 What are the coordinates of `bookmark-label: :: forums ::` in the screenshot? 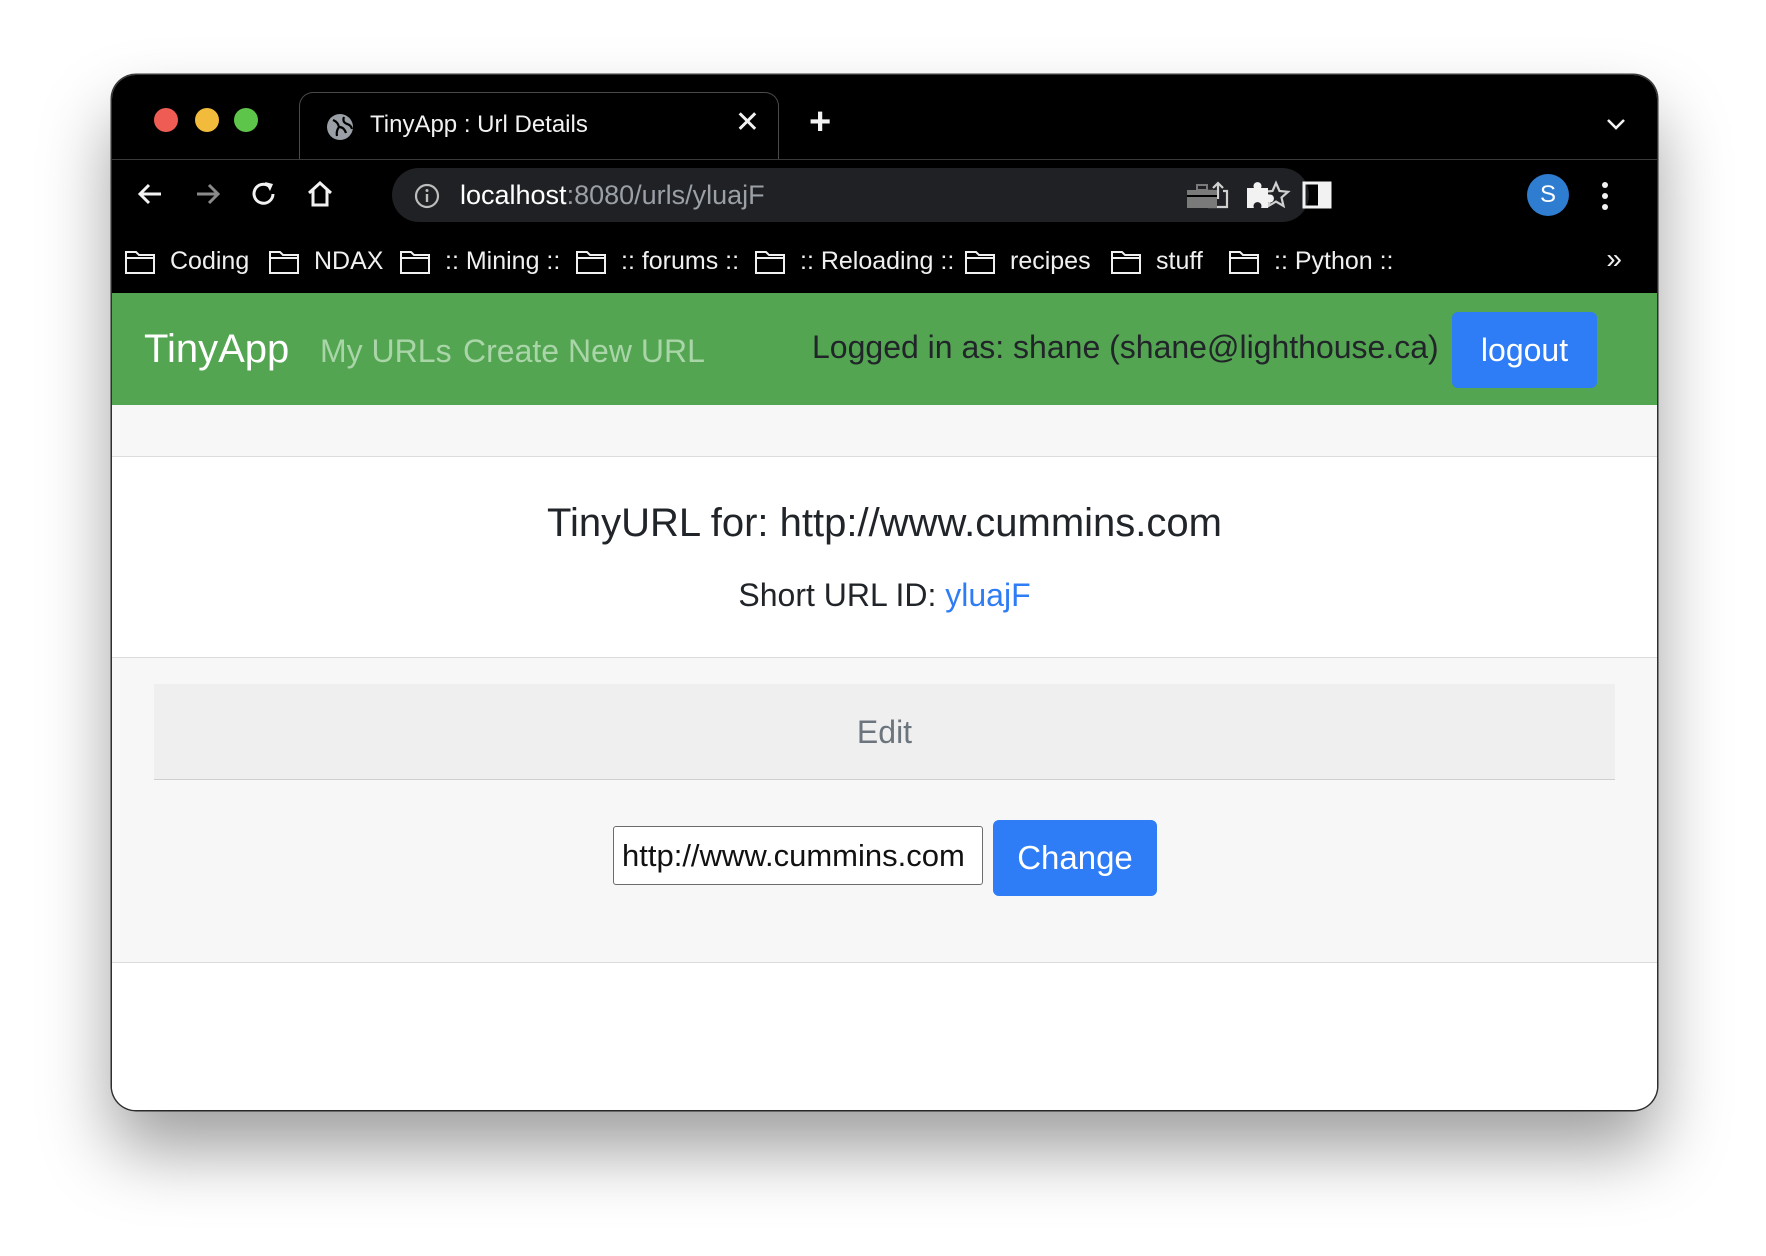 It's located at (680, 261).